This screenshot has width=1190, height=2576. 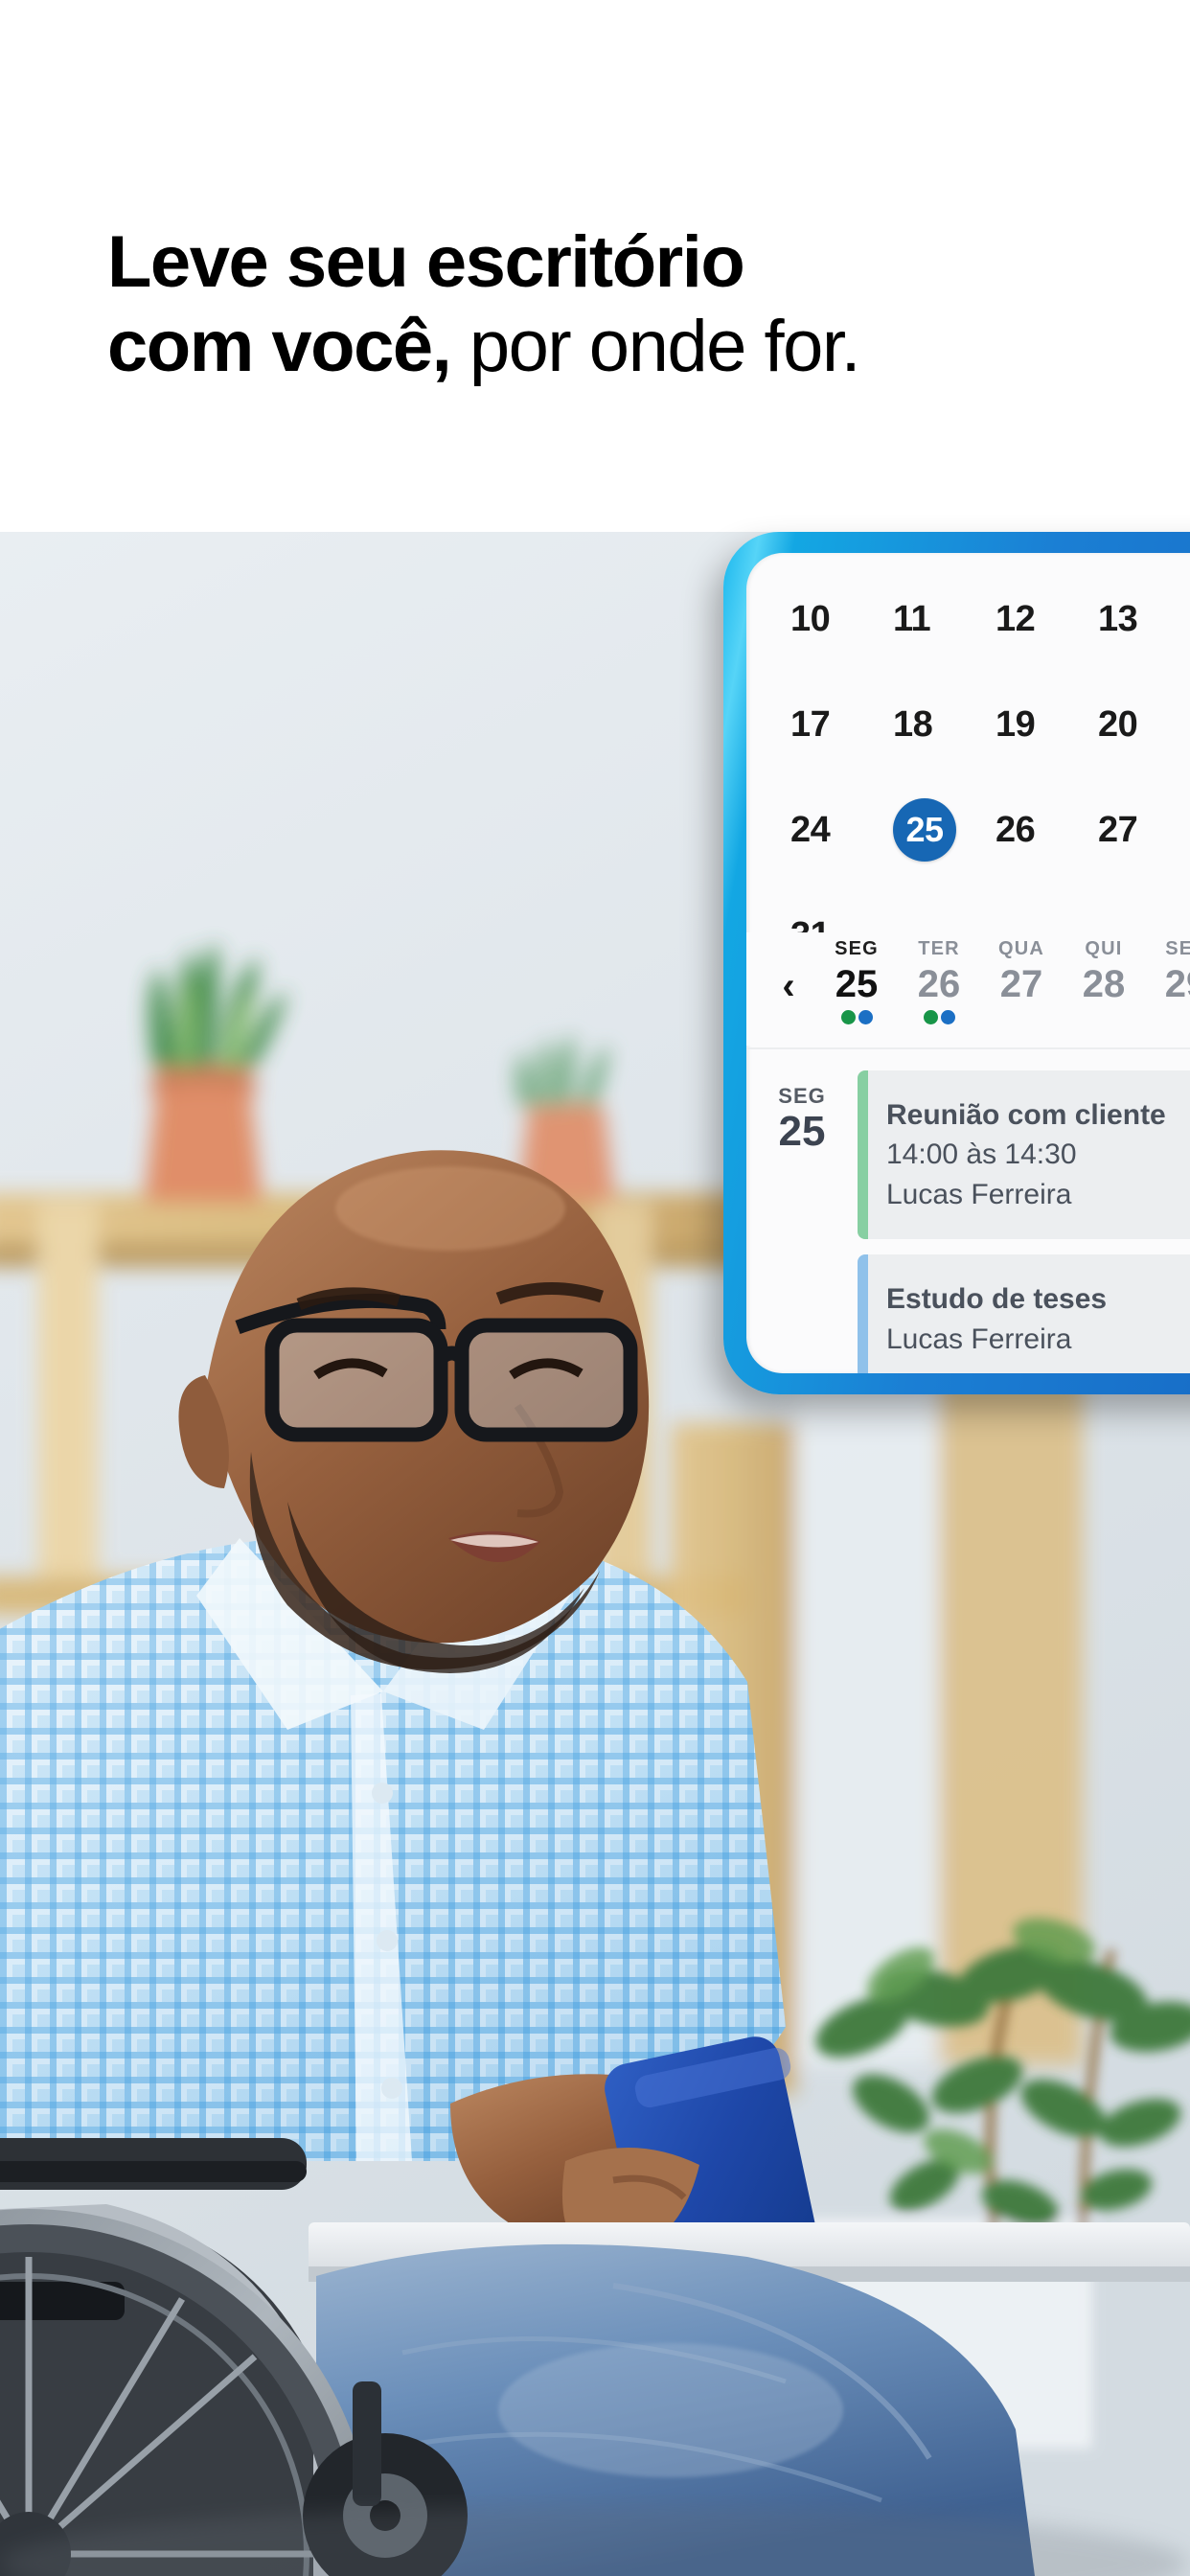 What do you see at coordinates (1026, 1115) in the screenshot?
I see `agenda-event-title: Reunião com cliente` at bounding box center [1026, 1115].